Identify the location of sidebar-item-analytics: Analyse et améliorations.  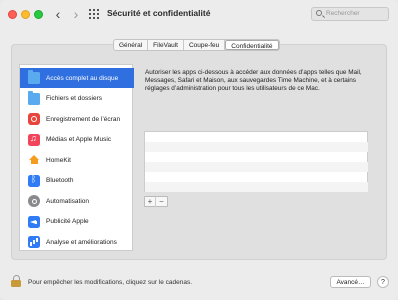
(77, 242).